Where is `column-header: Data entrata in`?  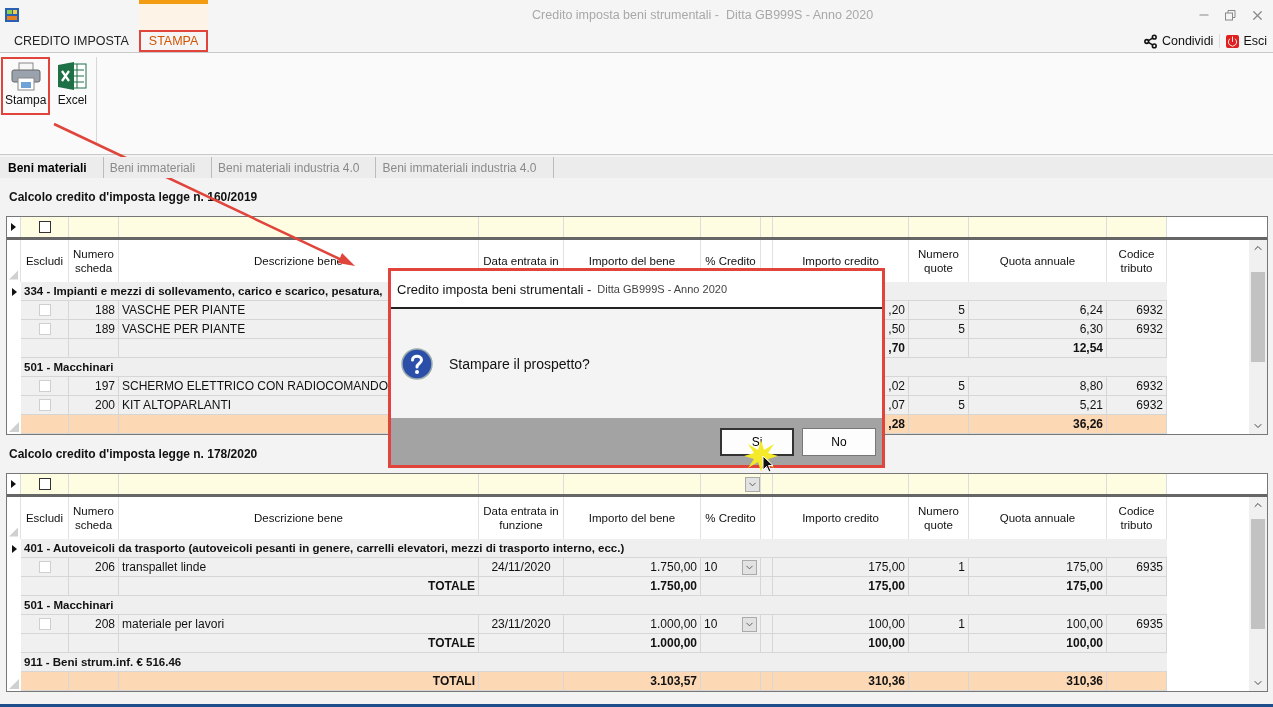 column-header: Data entrata in is located at coordinates (521, 261).